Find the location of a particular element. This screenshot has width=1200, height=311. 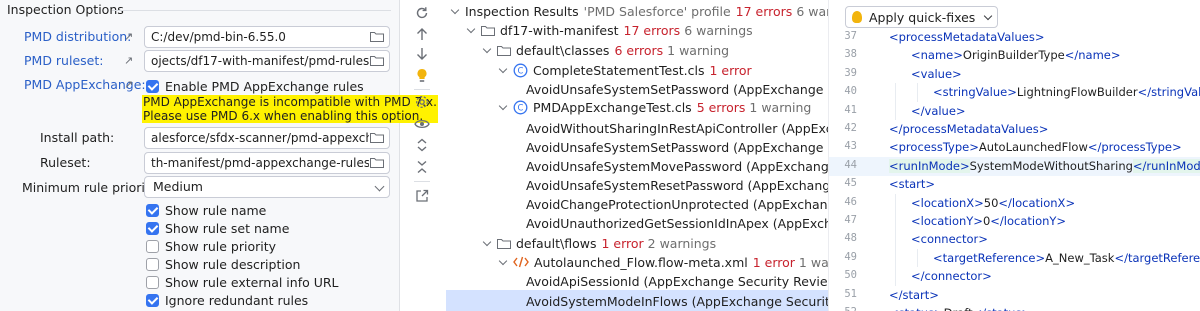

rerun-icon is located at coordinates (422, 13).